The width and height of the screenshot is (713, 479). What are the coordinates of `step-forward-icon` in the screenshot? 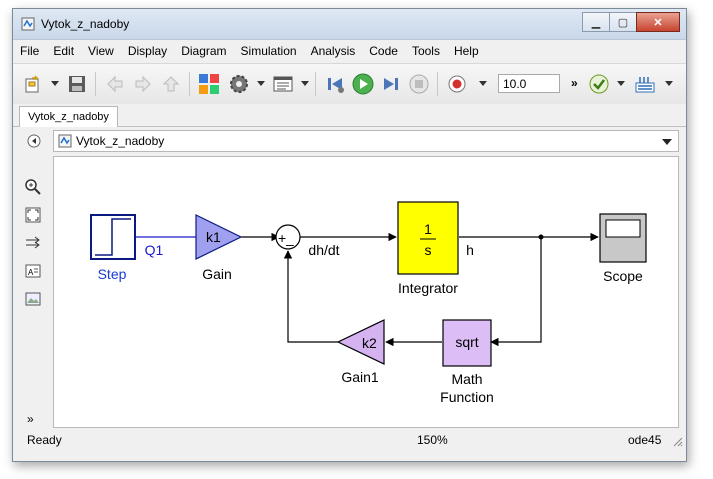 It's located at (391, 84).